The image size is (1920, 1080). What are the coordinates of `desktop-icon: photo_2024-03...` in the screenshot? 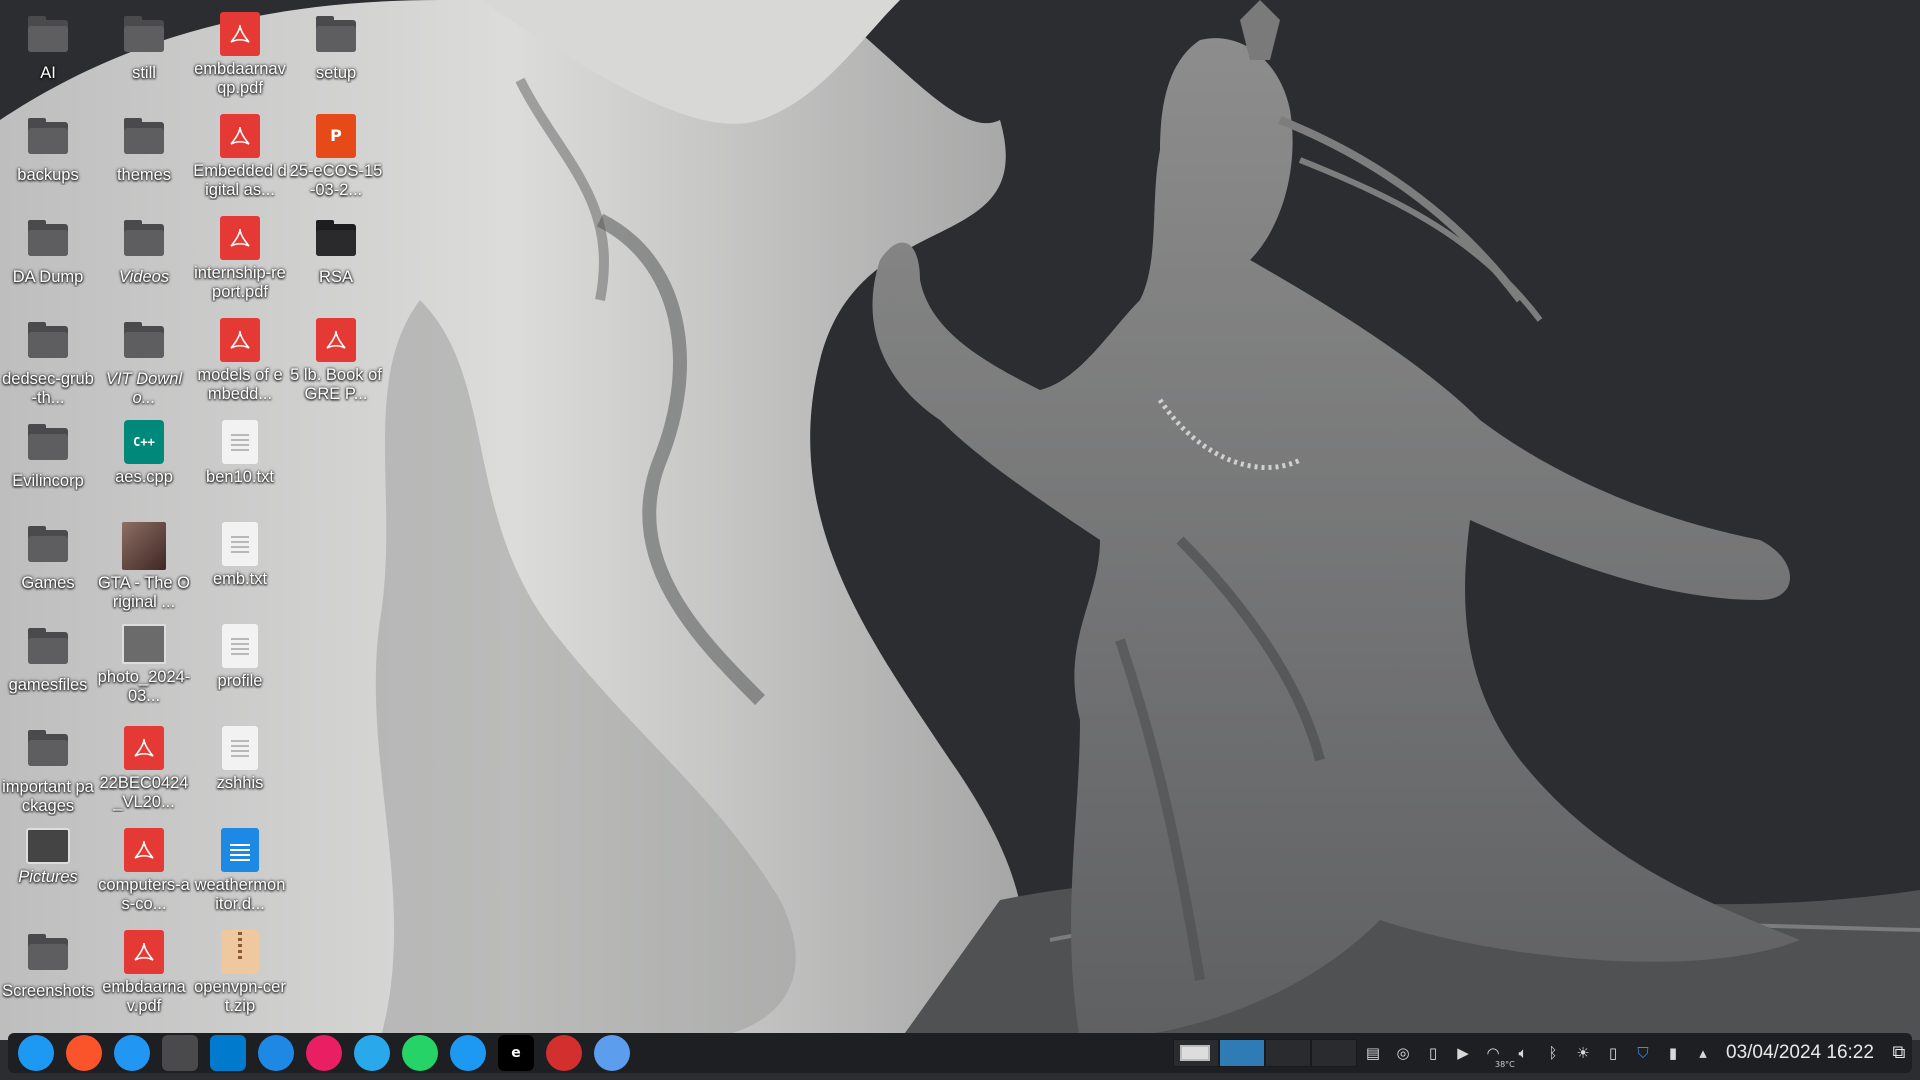 It's located at (144, 667).